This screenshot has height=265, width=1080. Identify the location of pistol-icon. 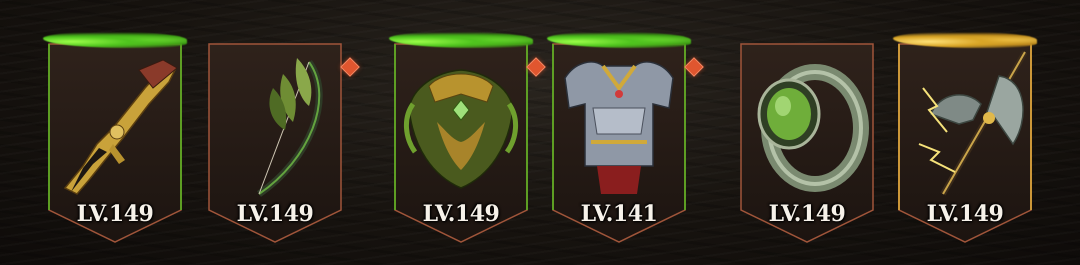
(120, 127).